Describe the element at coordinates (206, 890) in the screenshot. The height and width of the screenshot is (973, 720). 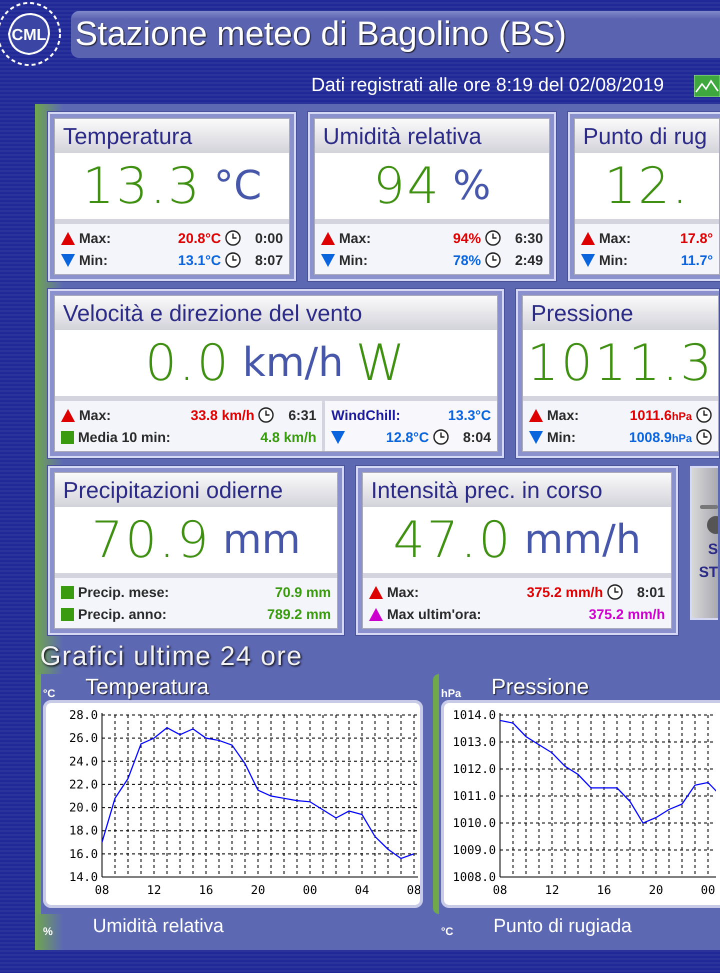
I see `x-tick-label: 16` at that location.